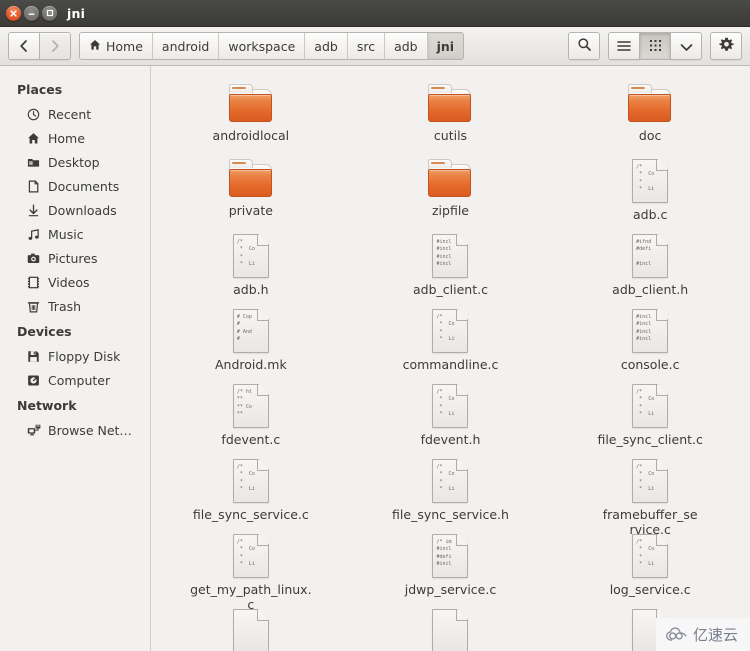  What do you see at coordinates (450, 556) in the screenshot?
I see `source-file-icon: /* im #incl #defi #incl` at bounding box center [450, 556].